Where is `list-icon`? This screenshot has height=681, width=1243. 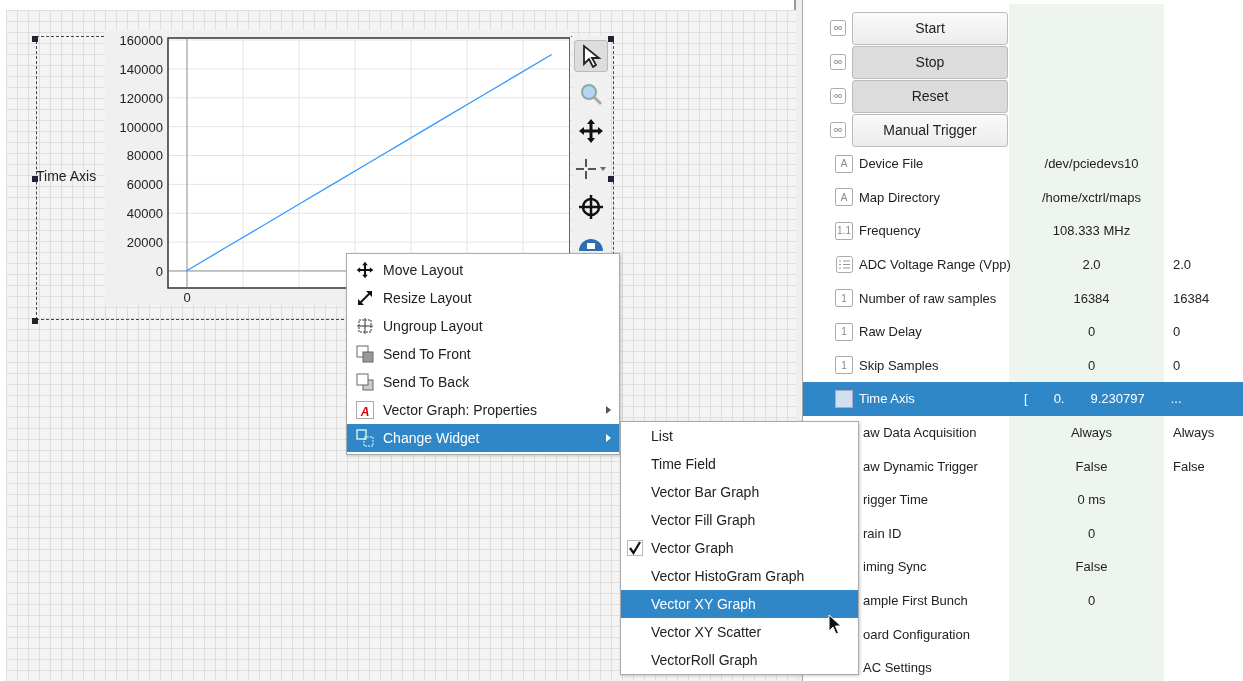 list-icon is located at coordinates (844, 265).